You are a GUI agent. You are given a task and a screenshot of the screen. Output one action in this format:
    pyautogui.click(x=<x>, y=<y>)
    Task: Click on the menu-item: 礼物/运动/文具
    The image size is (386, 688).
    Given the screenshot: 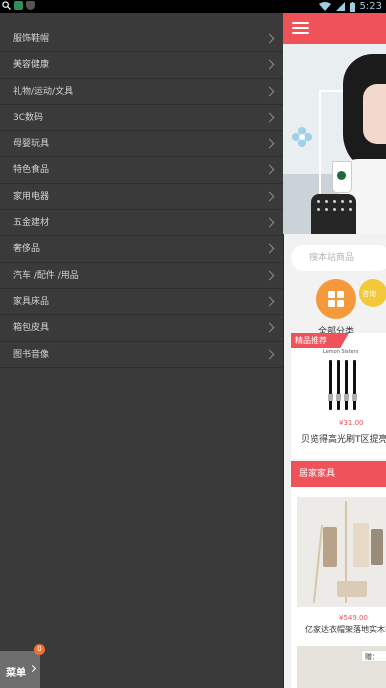 What is the action you would take?
    pyautogui.click(x=141, y=92)
    